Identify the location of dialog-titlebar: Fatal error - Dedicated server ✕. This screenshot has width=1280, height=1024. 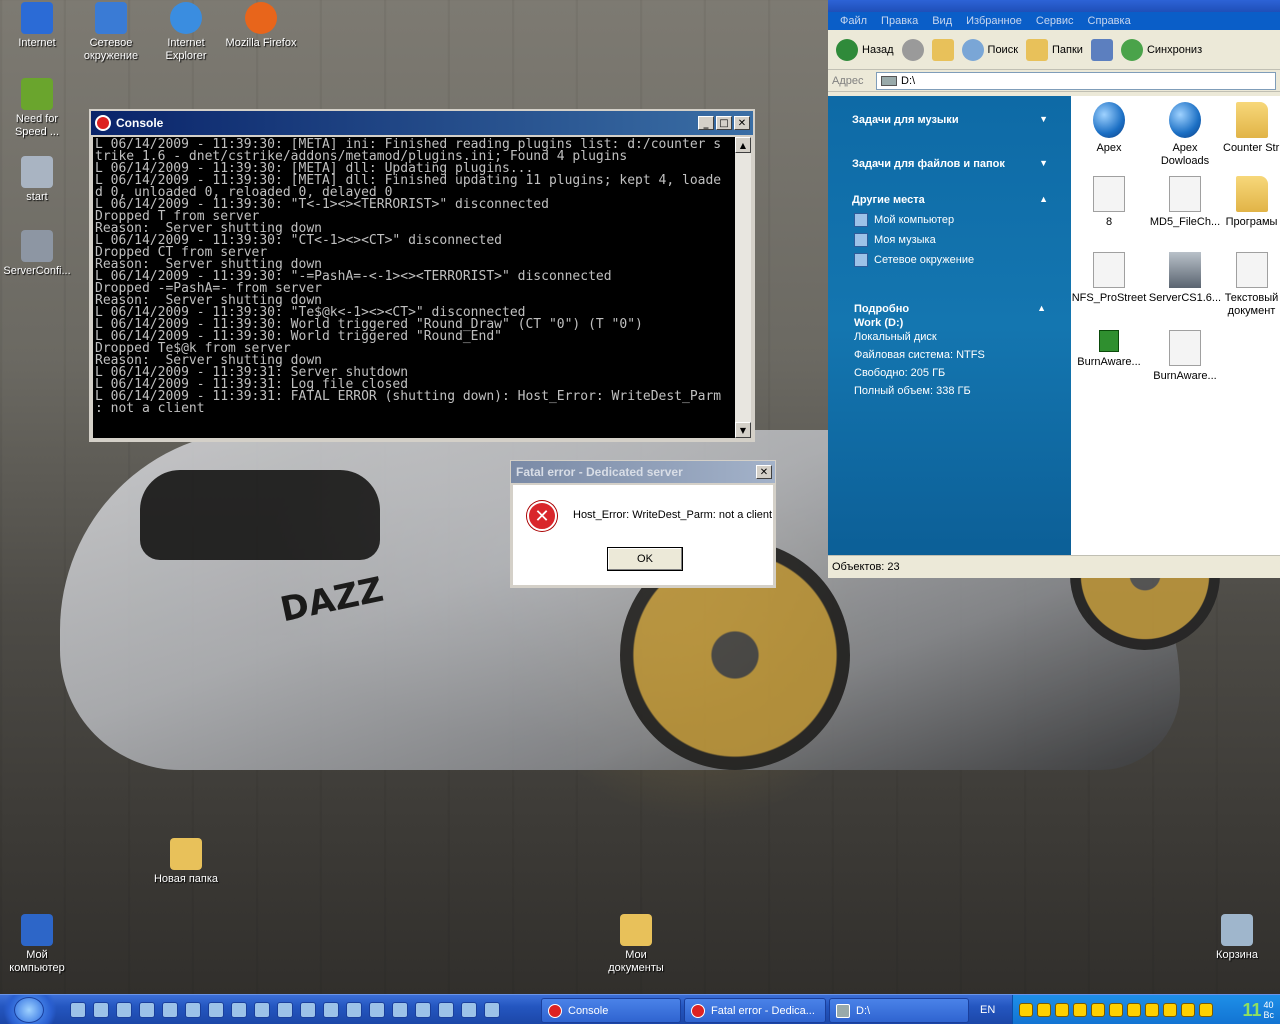
(643, 472).